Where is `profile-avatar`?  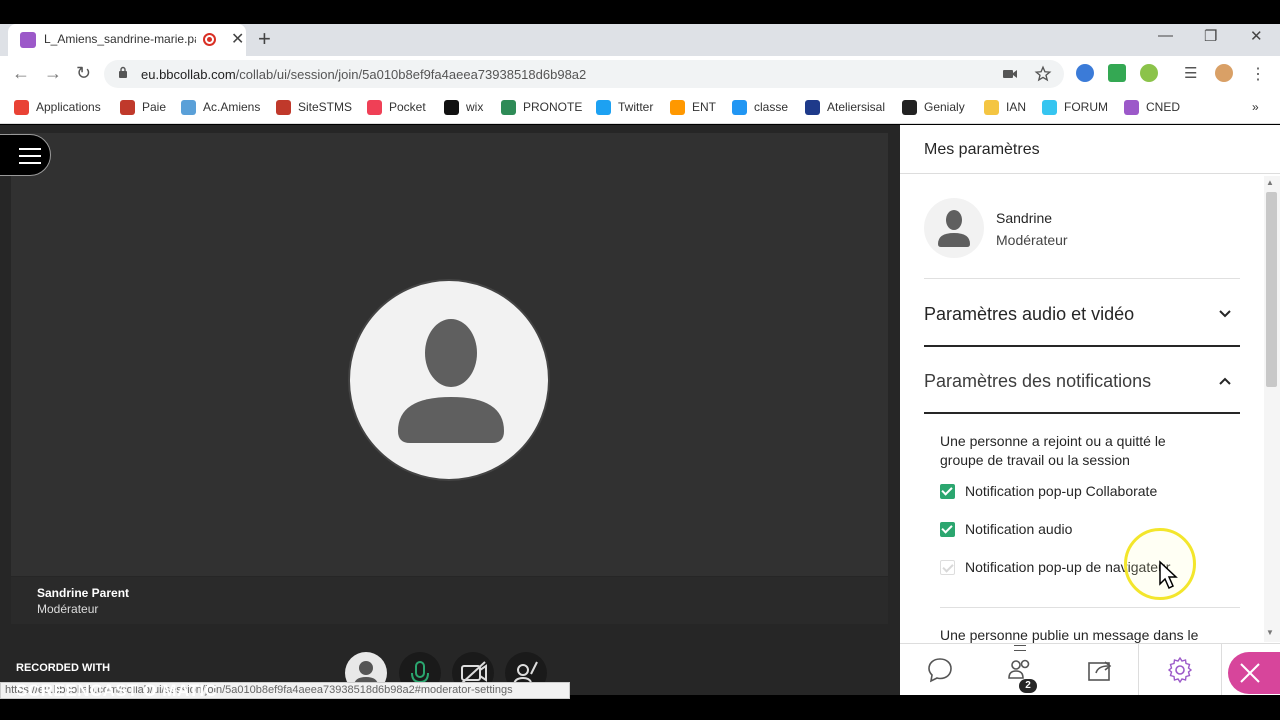
profile-avatar is located at coordinates (1224, 73).